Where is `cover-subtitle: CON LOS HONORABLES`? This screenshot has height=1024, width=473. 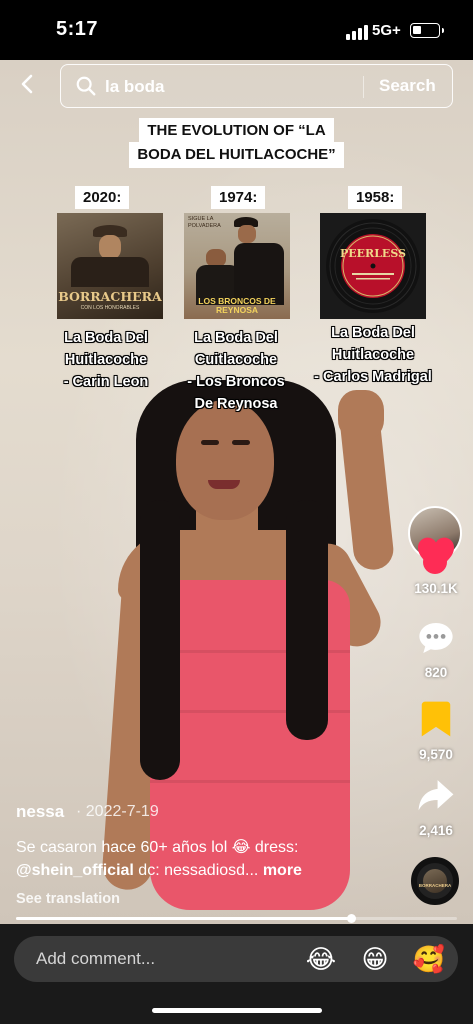
cover-subtitle: CON LOS HONORABLES is located at coordinates (110, 308).